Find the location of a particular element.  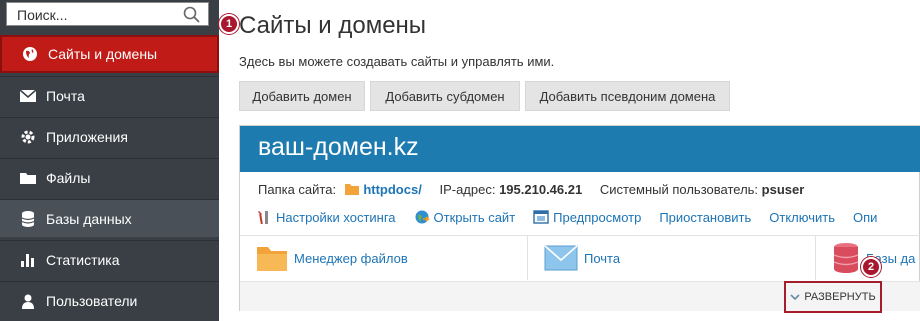

expand-button: РАЗВЕРНУТЬ is located at coordinates (833, 297).